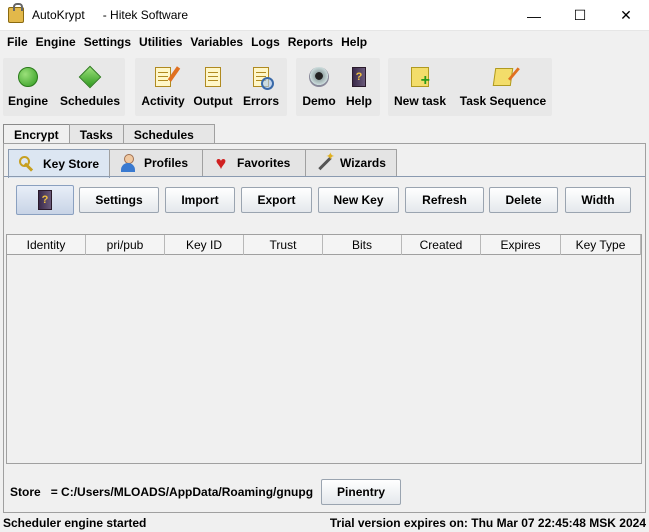 This screenshot has width=649, height=532. What do you see at coordinates (261, 101) in the screenshot?
I see `errors-label: Errors` at bounding box center [261, 101].